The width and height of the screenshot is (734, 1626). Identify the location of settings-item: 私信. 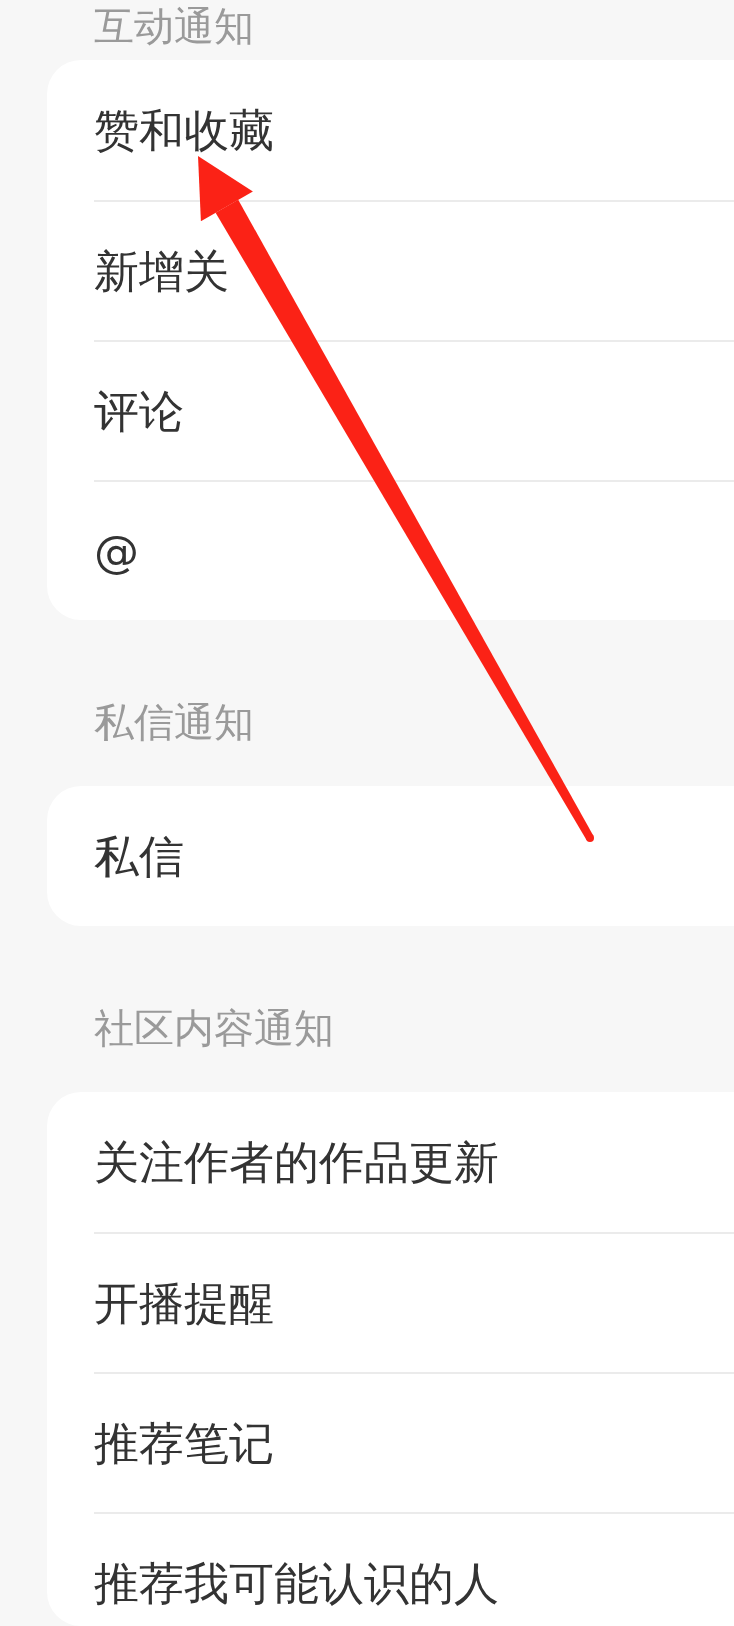
(139, 856).